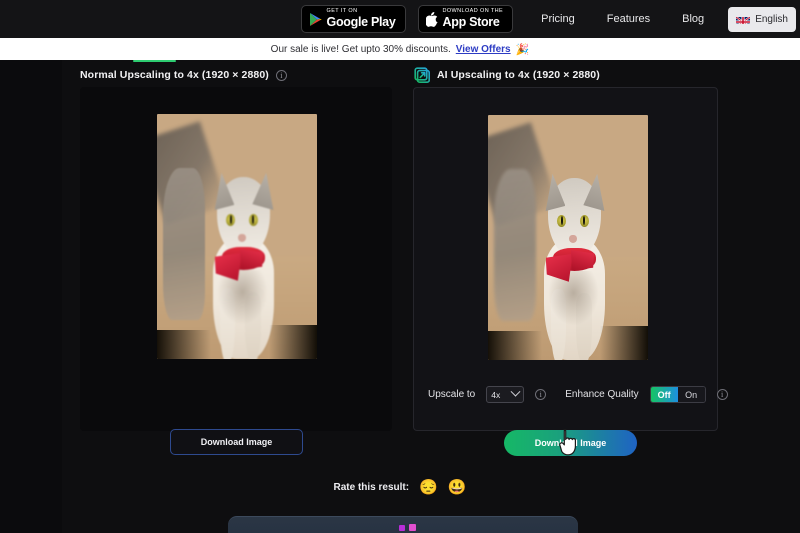 Image resolution: width=800 pixels, height=533 pixels. I want to click on nav-link-features: Features, so click(628, 19).